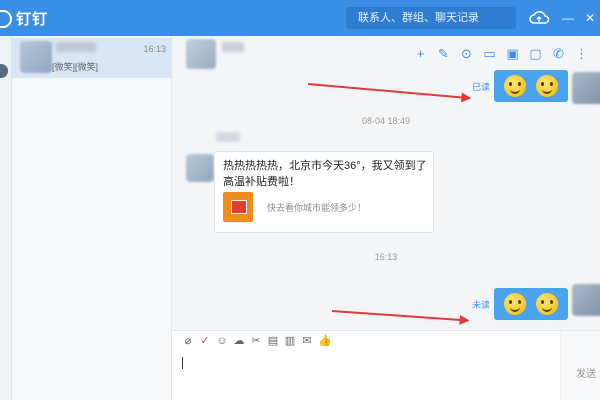 The height and width of the screenshot is (400, 600). I want to click on more-icon: ⋮, so click(581, 53).